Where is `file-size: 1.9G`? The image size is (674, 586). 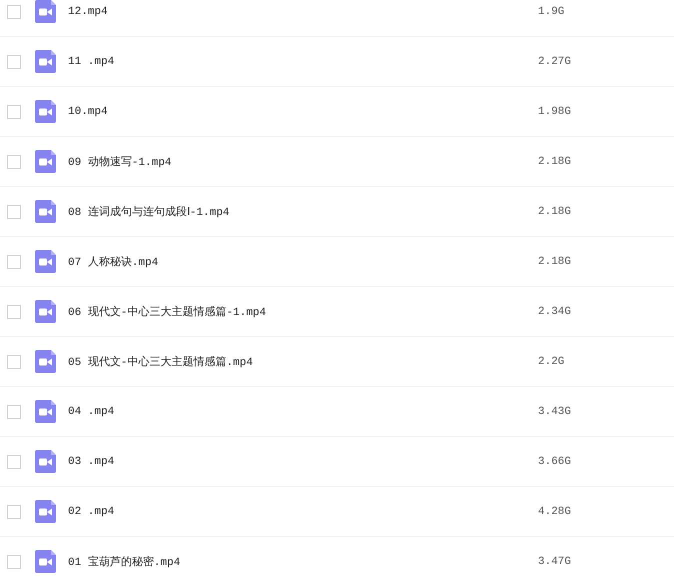 file-size: 1.9G is located at coordinates (551, 12).